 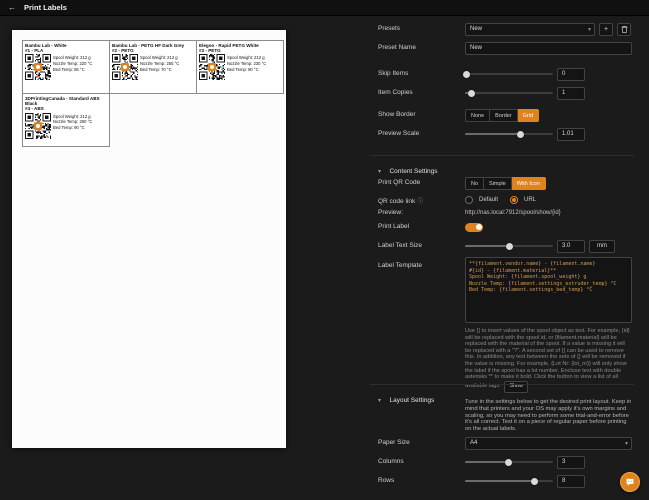 What do you see at coordinates (571, 93) in the screenshot?
I see `item-copies-input: 1` at bounding box center [571, 93].